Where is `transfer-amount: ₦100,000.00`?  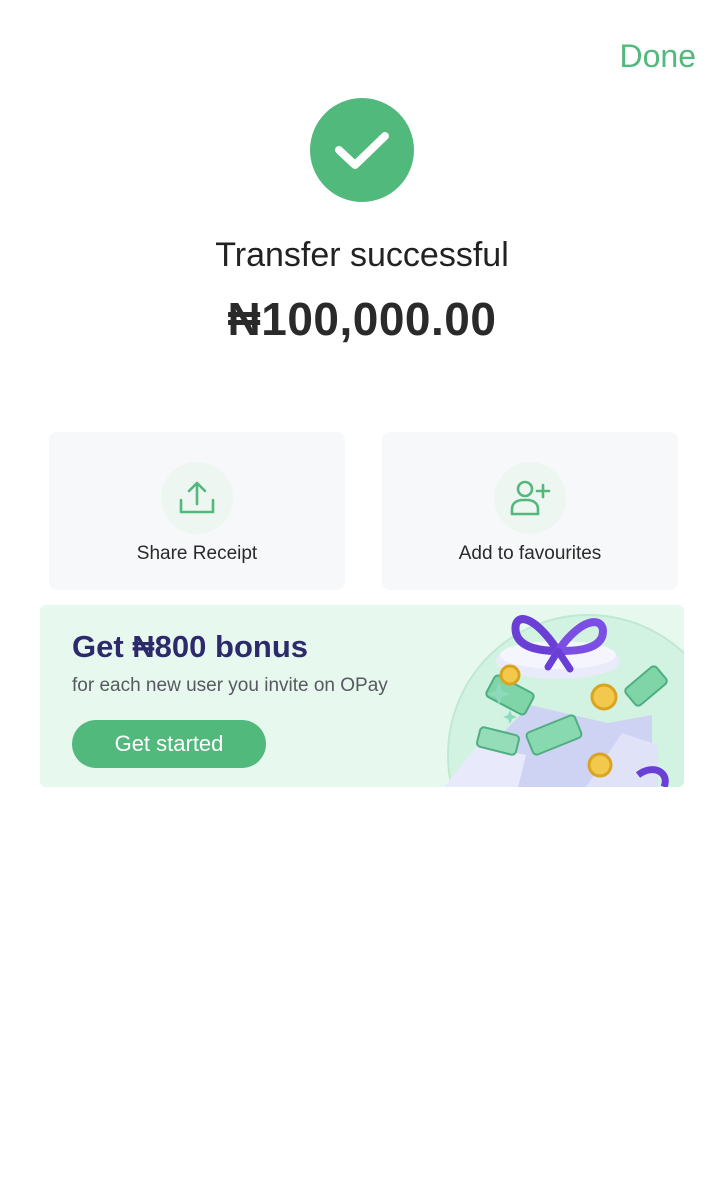 transfer-amount: ₦100,000.00 is located at coordinates (362, 319).